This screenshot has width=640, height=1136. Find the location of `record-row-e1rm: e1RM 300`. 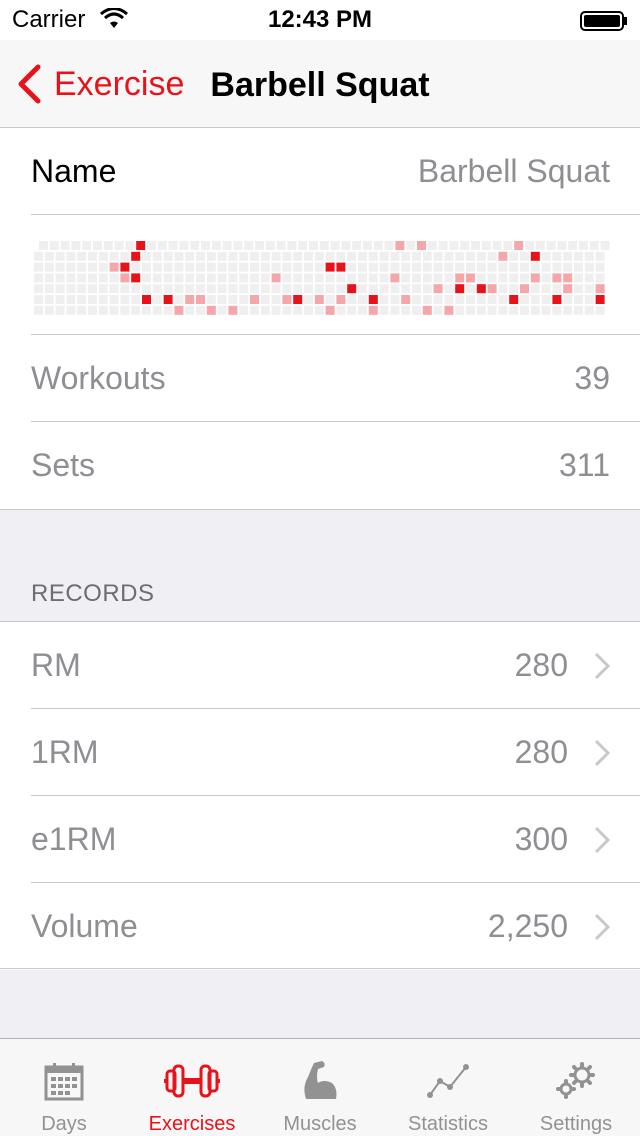

record-row-e1rm: e1RM 300 is located at coordinates (320, 839).